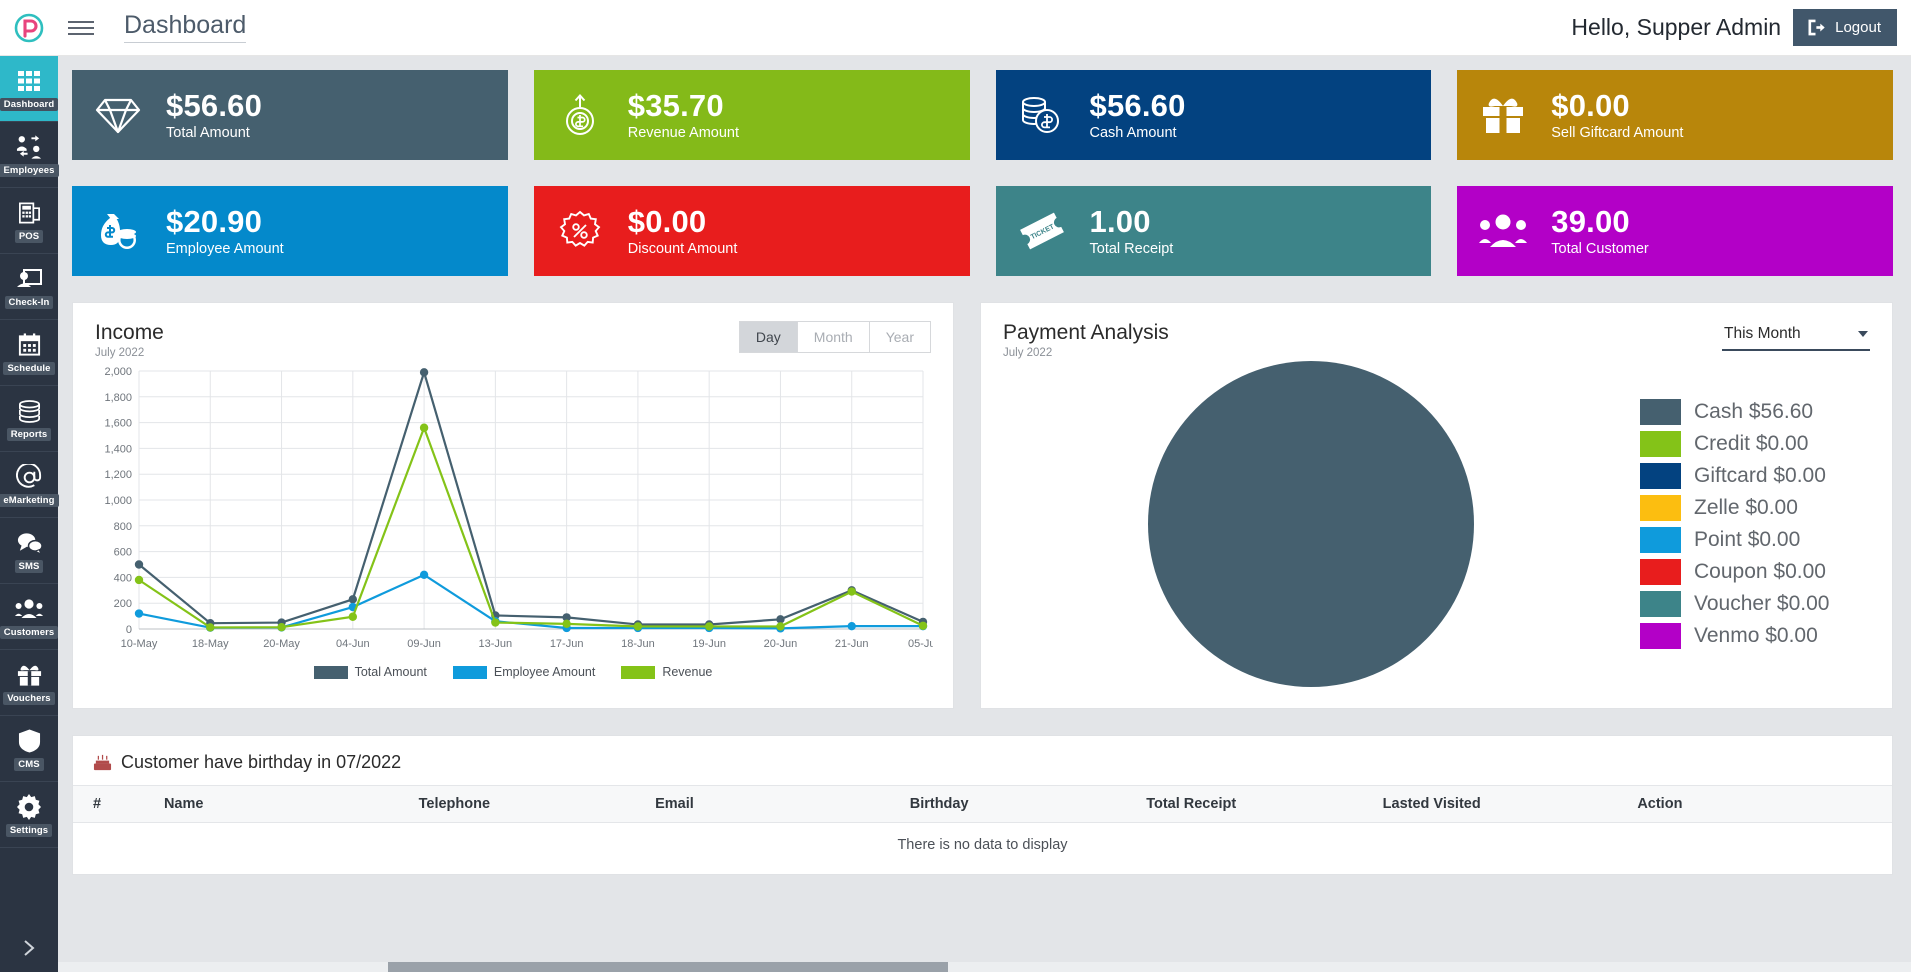 This screenshot has height=972, width=1911. I want to click on svg-text: 20-Jun, so click(781, 644).